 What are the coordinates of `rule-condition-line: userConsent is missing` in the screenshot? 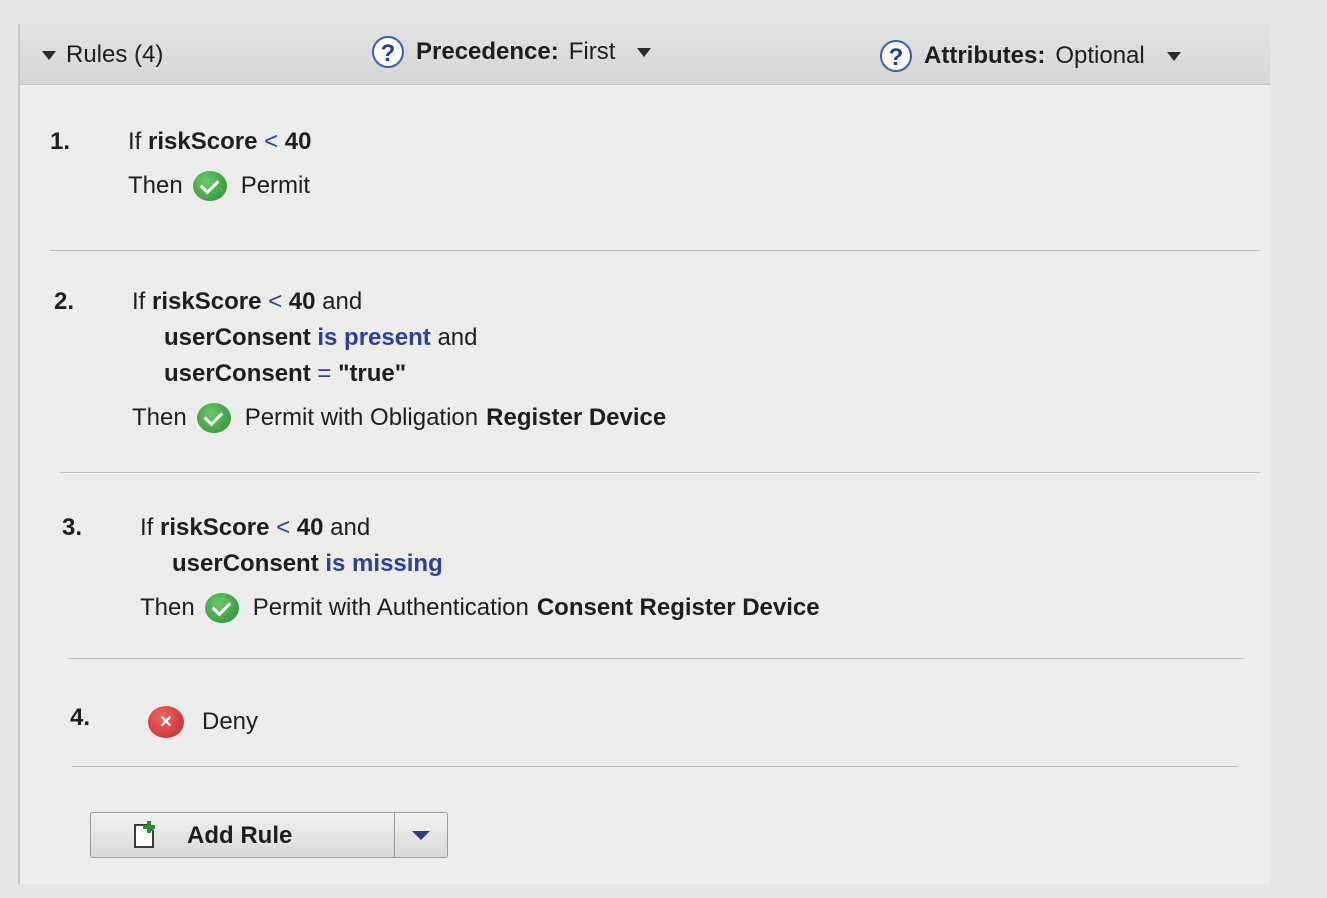 It's located at (480, 564).